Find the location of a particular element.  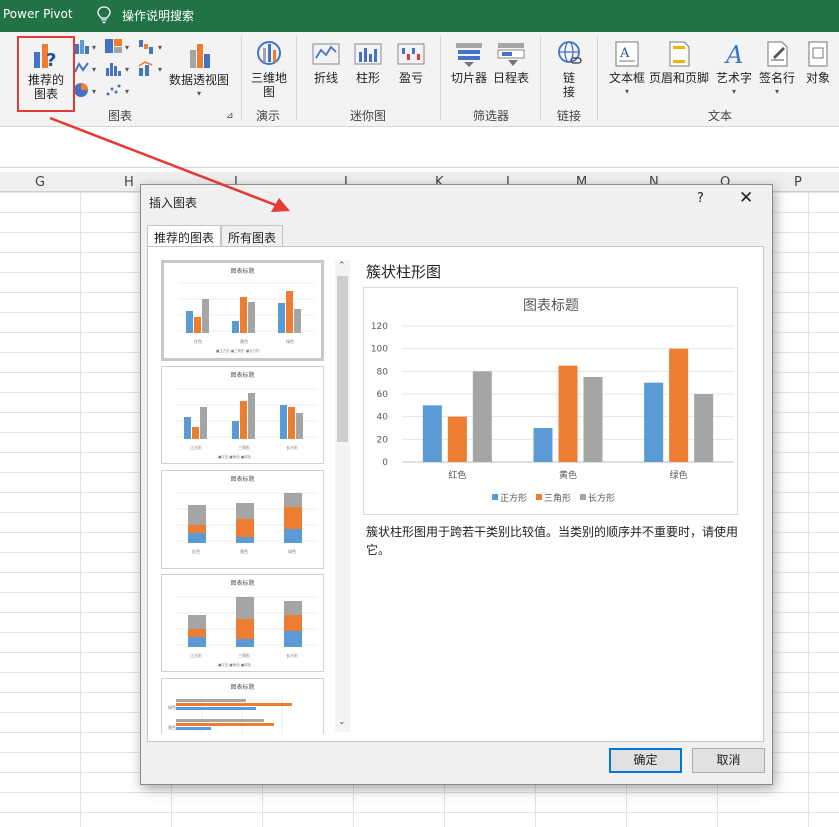

scatter-chart-button: ▾ is located at coordinates (118, 91).